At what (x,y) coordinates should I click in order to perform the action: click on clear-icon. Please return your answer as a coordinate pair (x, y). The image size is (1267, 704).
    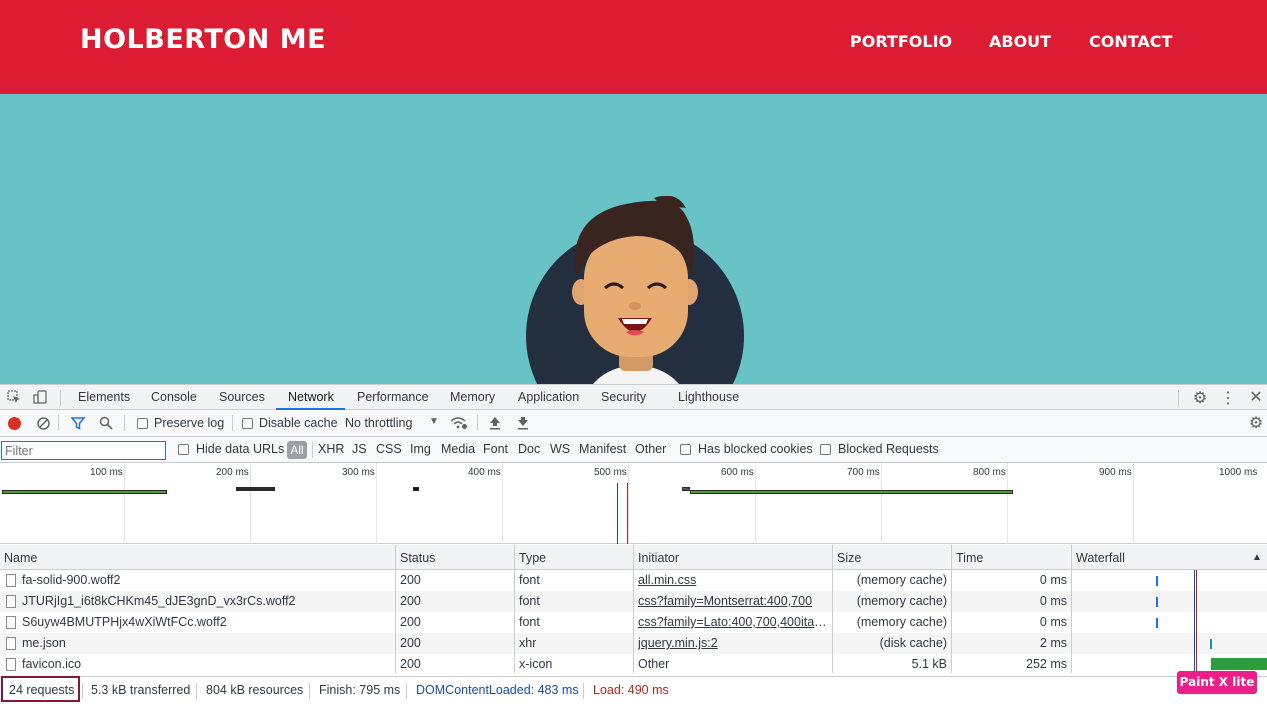
    Looking at the image, I should click on (43, 423).